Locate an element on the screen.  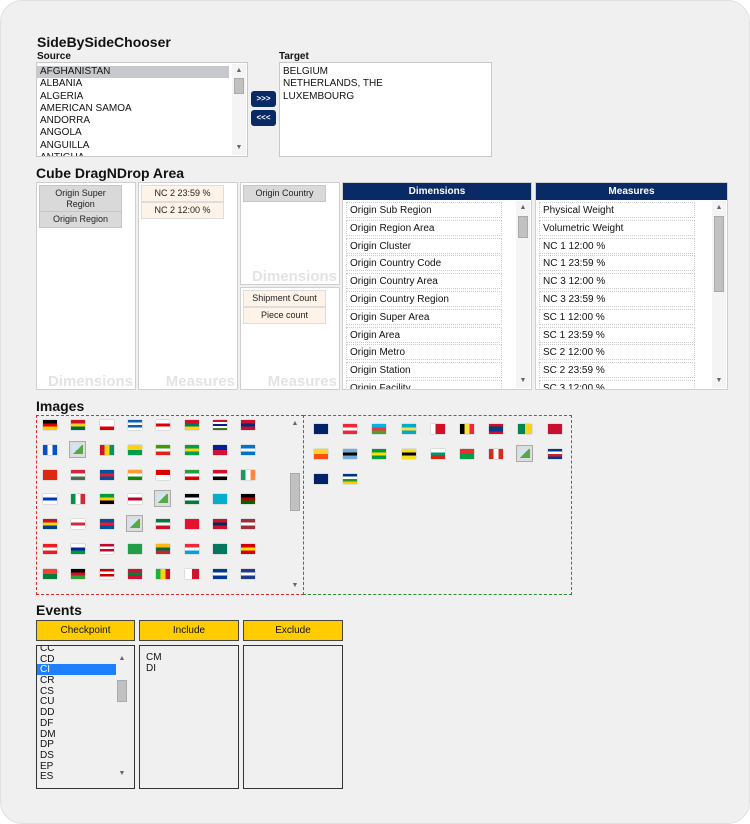
dimension-item: Origin Facility is located at coordinates (424, 384).